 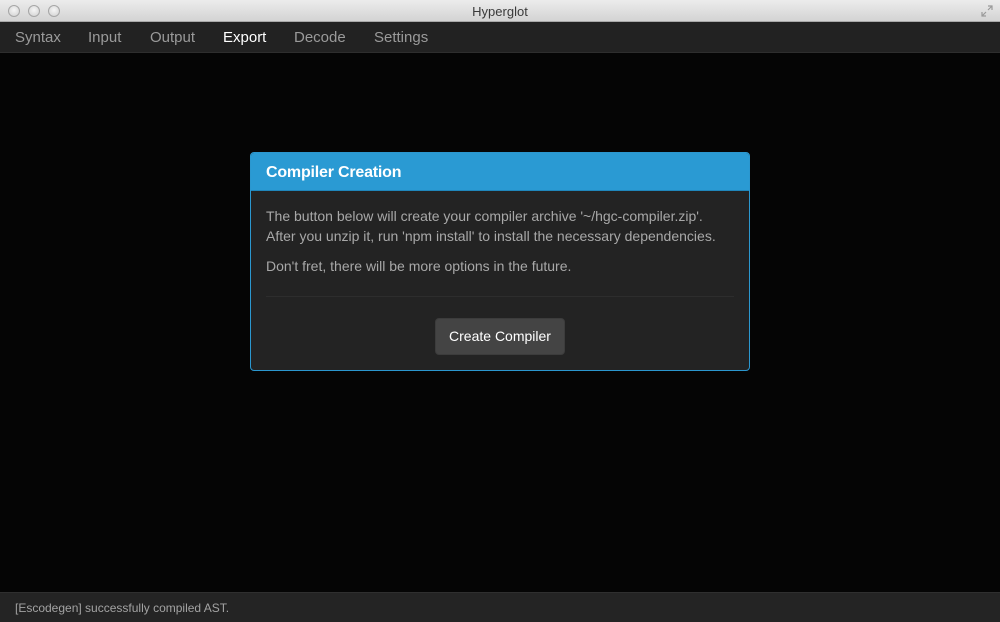 What do you see at coordinates (334, 172) in the screenshot?
I see `dialog-title: Compiler Creation` at bounding box center [334, 172].